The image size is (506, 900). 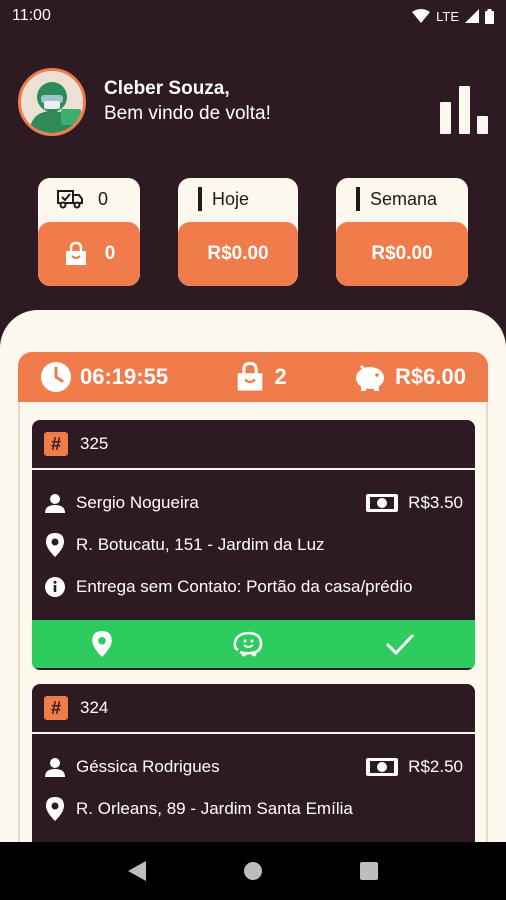 I want to click on map-pin-button-icon, so click(x=102, y=644).